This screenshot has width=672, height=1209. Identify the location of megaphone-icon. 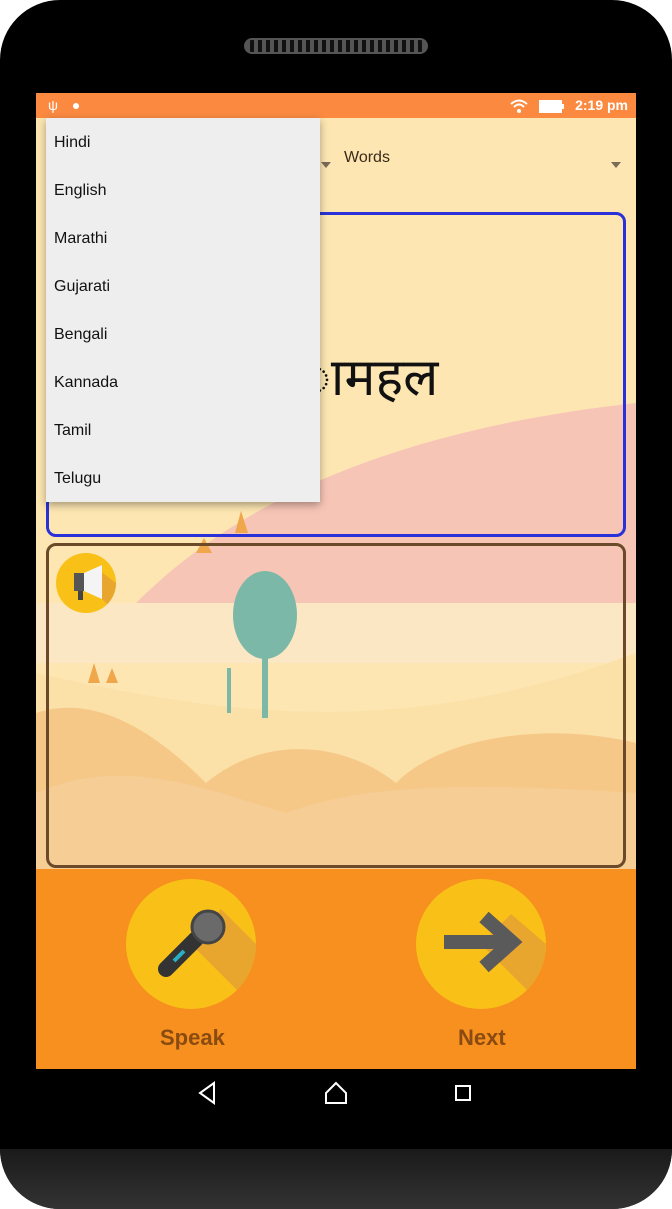
(95, 589).